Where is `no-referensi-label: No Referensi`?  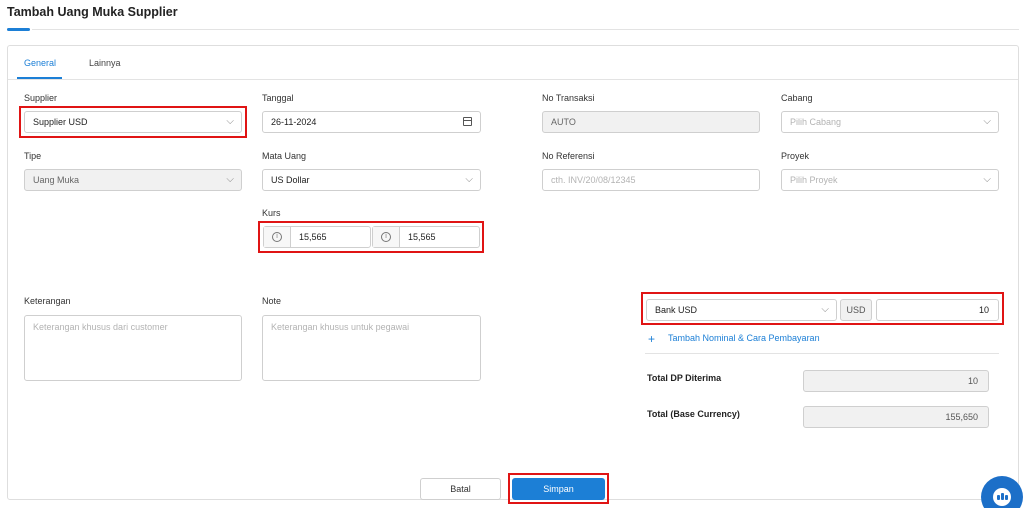
no-referensi-label: No Referensi is located at coordinates (568, 156).